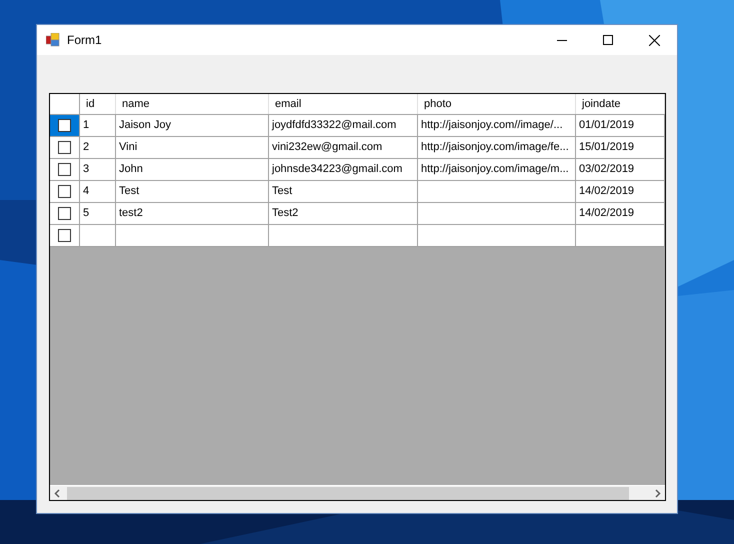  I want to click on app-icon, so click(53, 40).